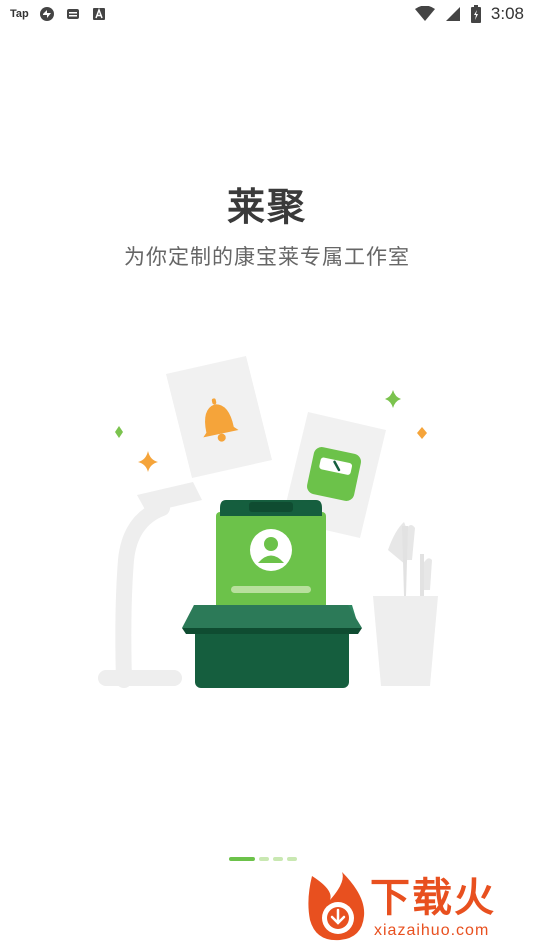 The width and height of the screenshot is (534, 950). I want to click on tap-app-icon: Tap, so click(19, 14).